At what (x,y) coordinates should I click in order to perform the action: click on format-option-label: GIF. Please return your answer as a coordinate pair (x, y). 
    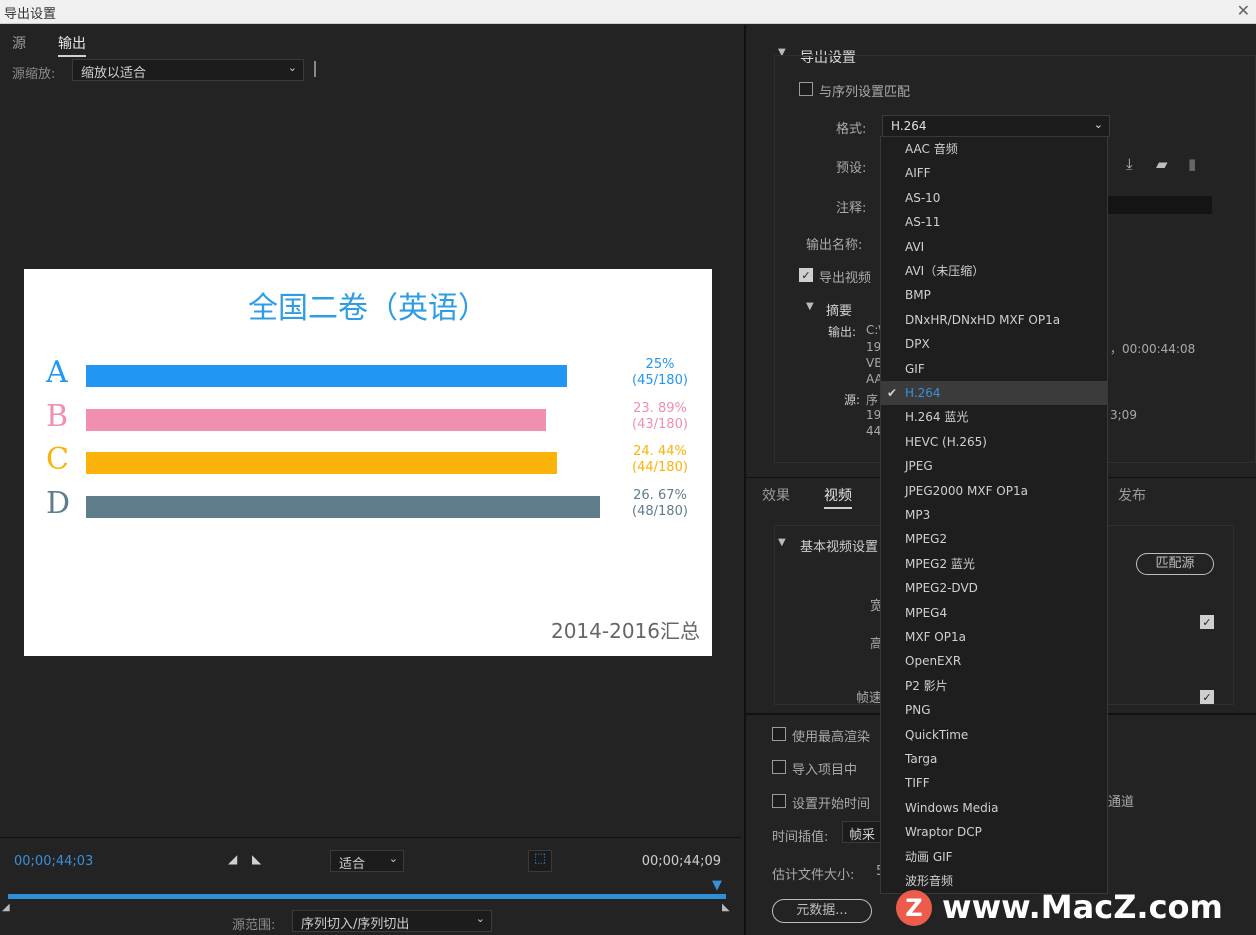
    Looking at the image, I should click on (915, 368).